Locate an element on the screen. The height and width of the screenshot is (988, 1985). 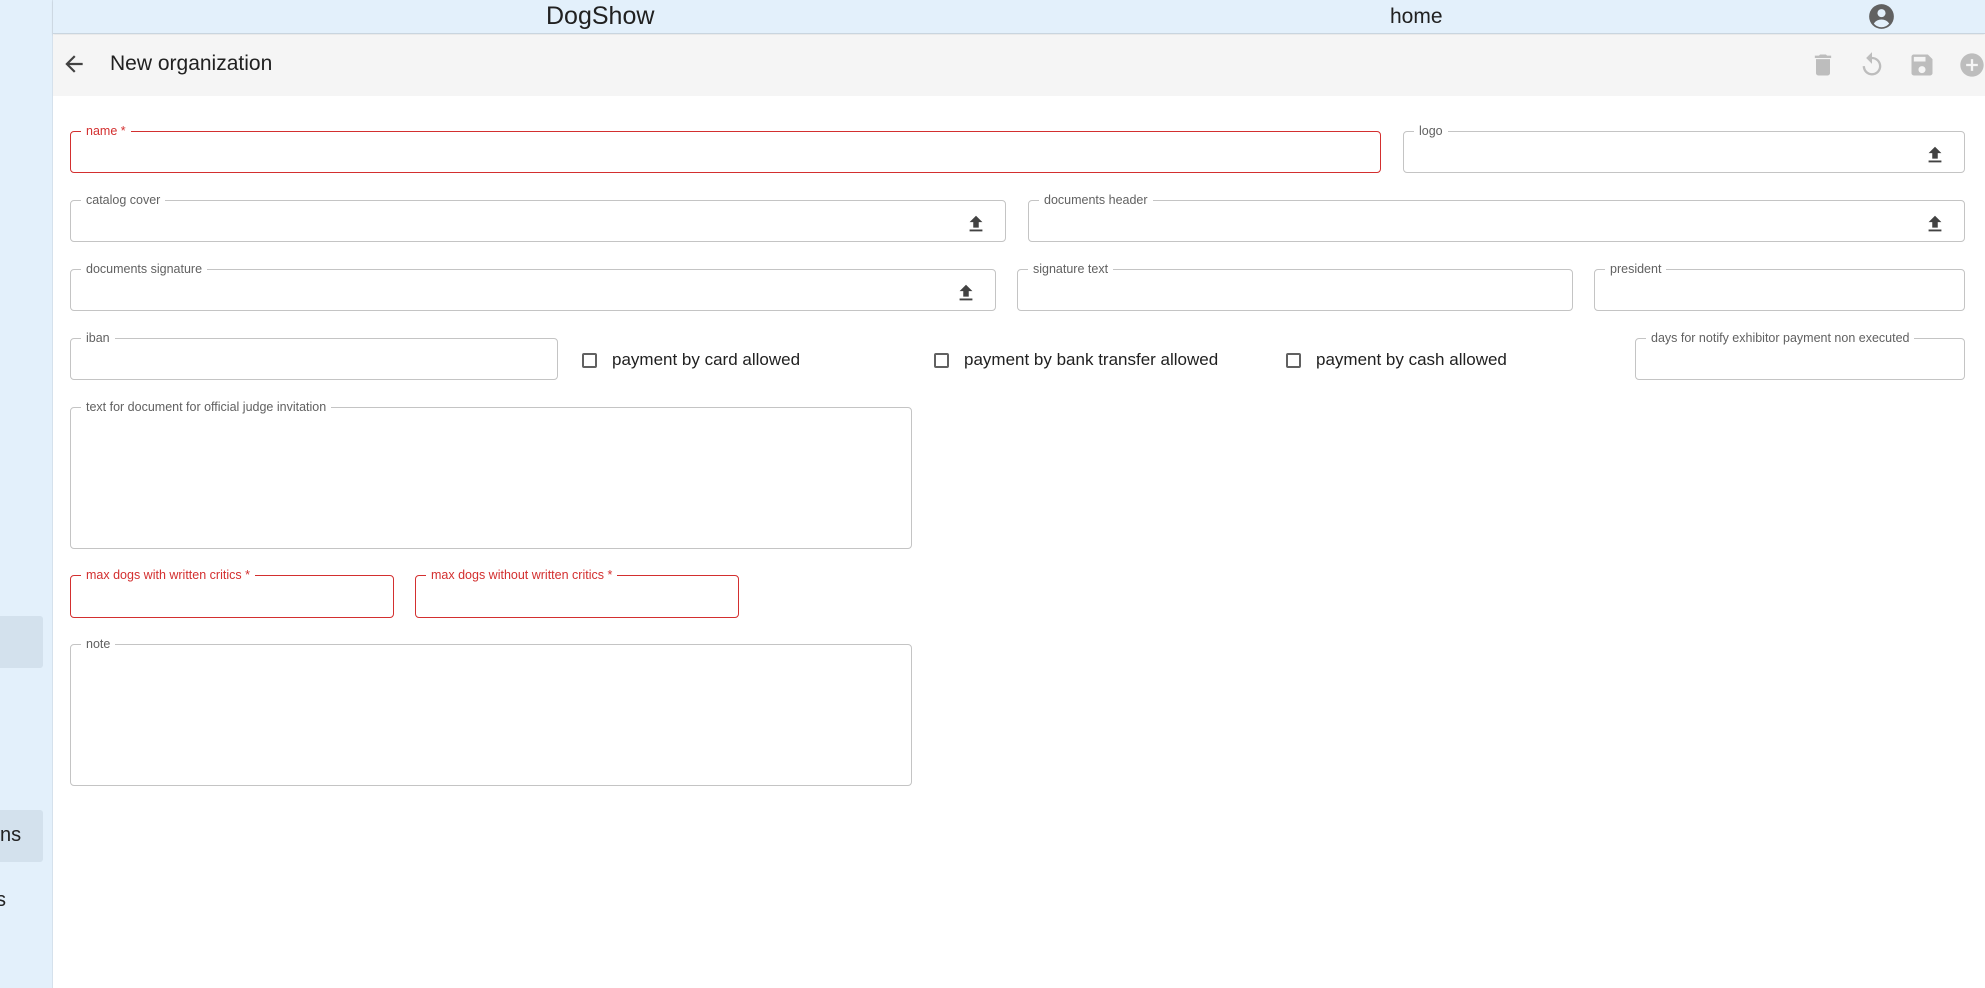
documents-header-label: documents header is located at coordinates (1096, 200).